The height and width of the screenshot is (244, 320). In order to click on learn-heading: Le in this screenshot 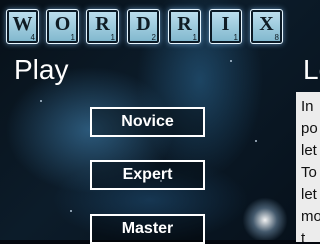, I will do `click(311, 70)`.